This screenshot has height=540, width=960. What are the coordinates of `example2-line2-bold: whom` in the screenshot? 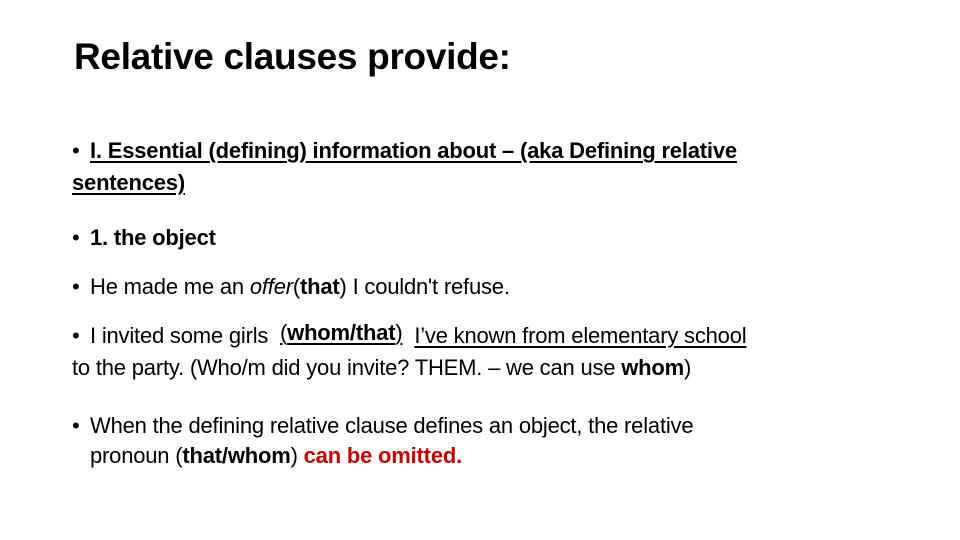 It's located at (652, 367).